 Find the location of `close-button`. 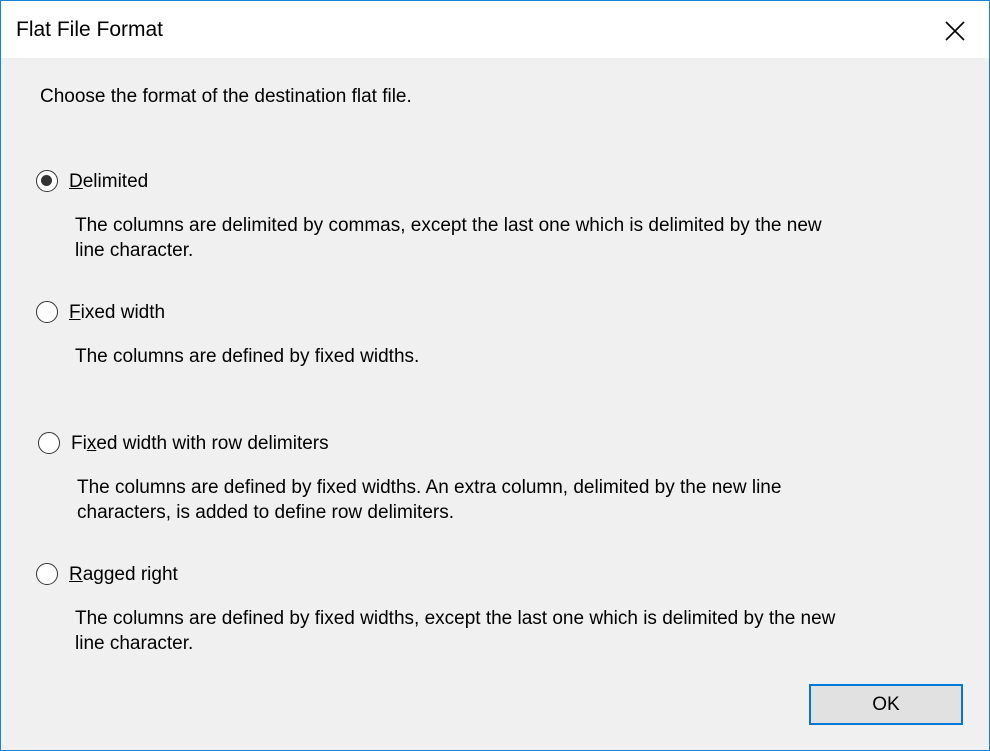

close-button is located at coordinates (955, 31).